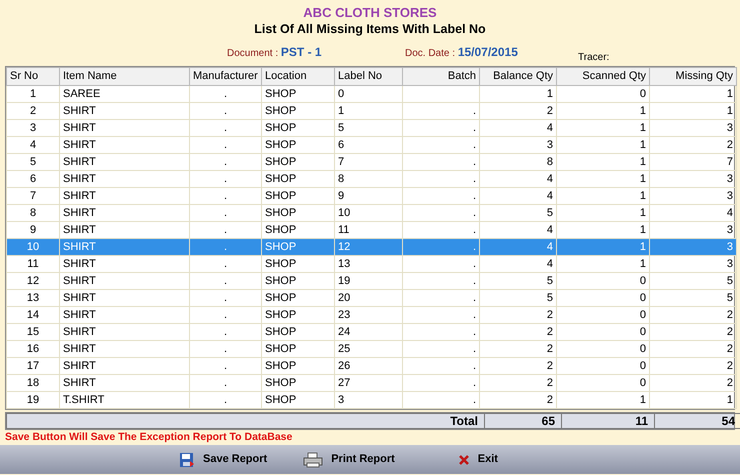  I want to click on table-row: 5 SHIRT . SHOP 7 . 8 1 7, so click(371, 162).